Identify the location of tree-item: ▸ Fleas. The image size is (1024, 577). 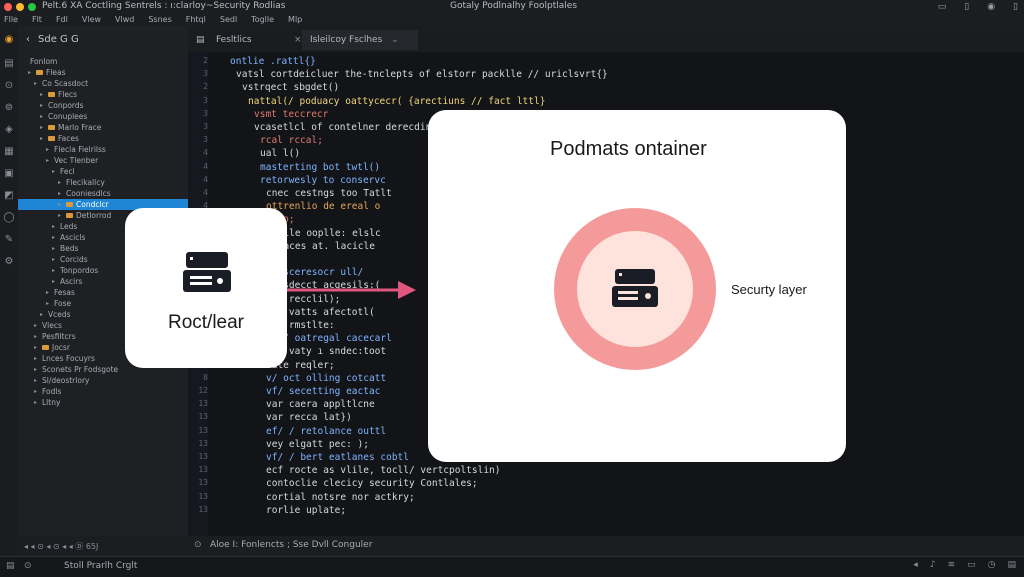
(103, 72).